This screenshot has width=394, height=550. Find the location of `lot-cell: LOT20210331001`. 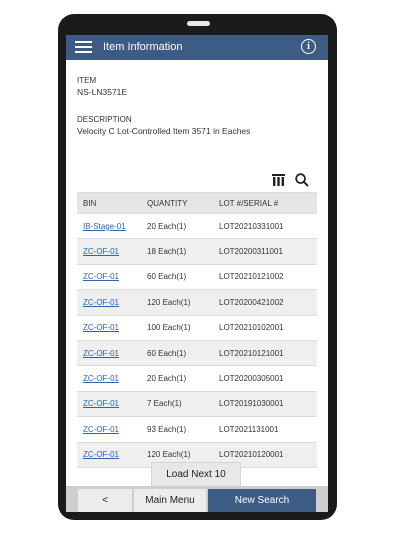

lot-cell: LOT20210331001 is located at coordinates (265, 226).